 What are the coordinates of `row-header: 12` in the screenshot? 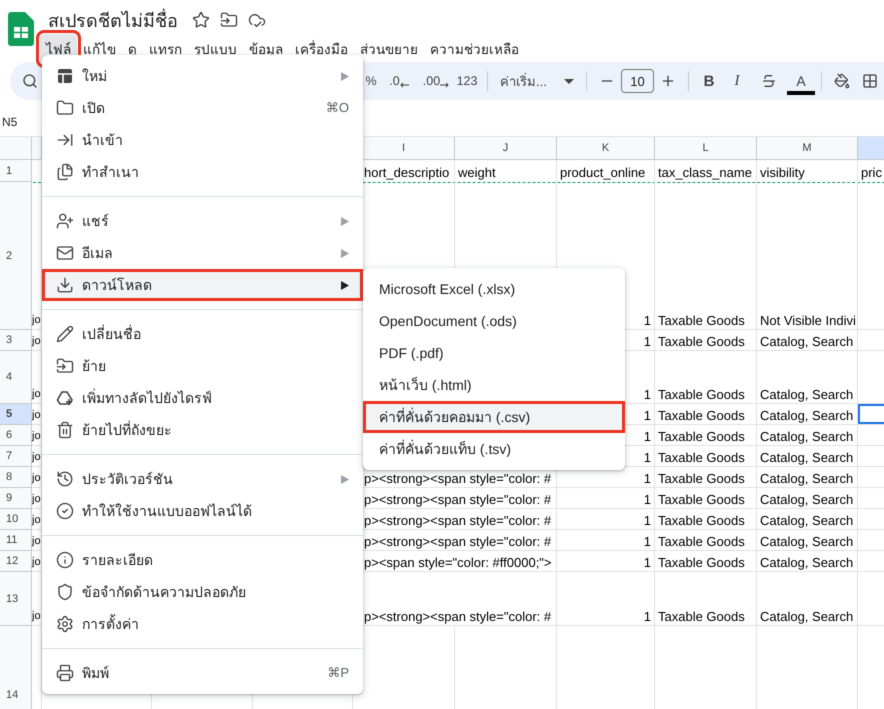 It's located at (16, 561).